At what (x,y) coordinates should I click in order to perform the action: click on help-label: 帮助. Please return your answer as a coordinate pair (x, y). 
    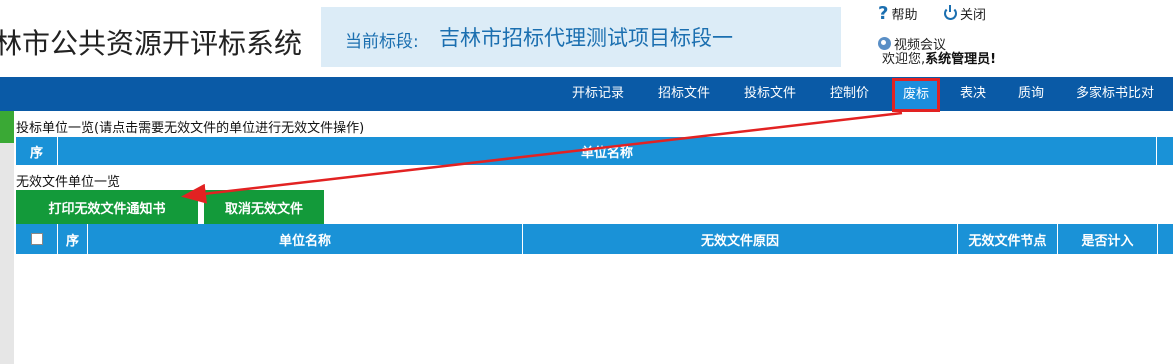
    Looking at the image, I should click on (904, 15).